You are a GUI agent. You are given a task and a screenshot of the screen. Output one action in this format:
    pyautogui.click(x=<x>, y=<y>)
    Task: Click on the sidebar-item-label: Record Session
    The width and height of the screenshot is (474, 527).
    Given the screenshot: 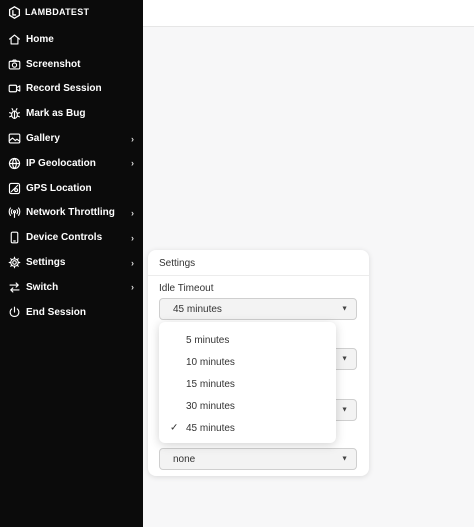 What is the action you would take?
    pyautogui.click(x=64, y=89)
    